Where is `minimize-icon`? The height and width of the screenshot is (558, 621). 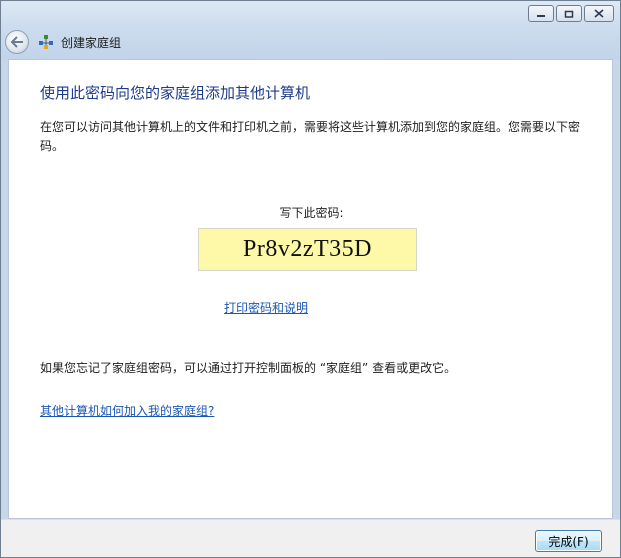 minimize-icon is located at coordinates (541, 15).